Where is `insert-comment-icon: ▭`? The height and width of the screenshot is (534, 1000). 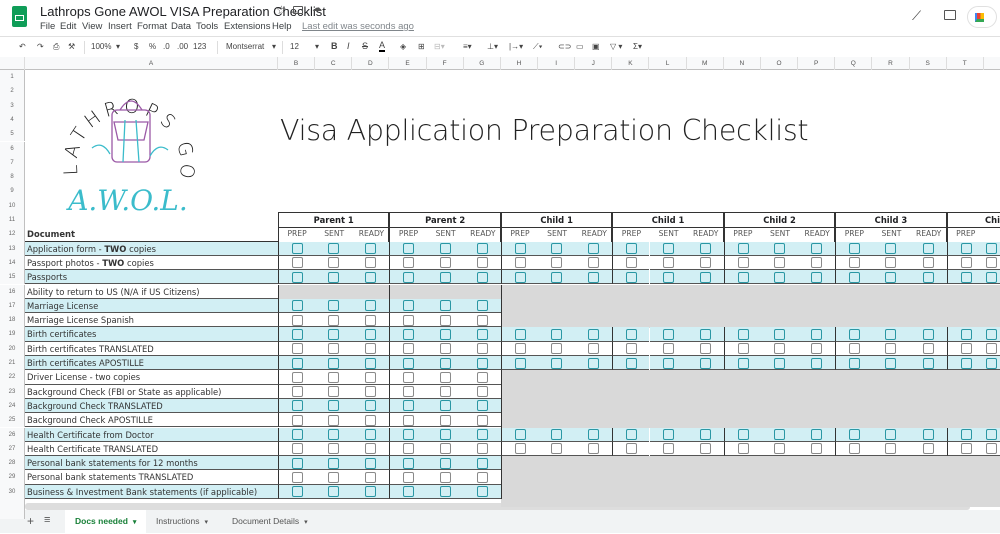 insert-comment-icon: ▭ is located at coordinates (580, 46).